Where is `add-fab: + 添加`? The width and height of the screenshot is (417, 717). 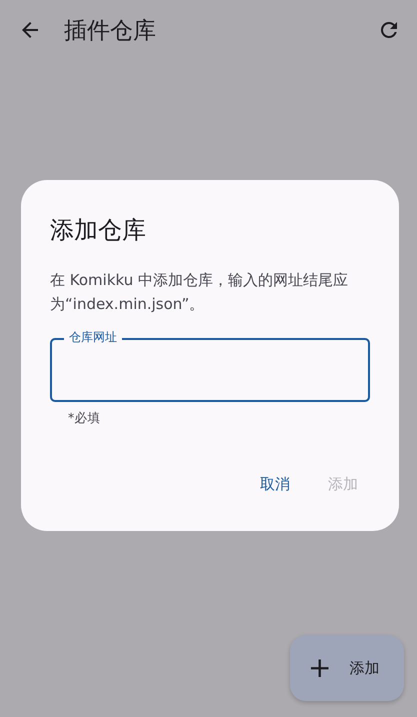
add-fab: + 添加 is located at coordinates (347, 668).